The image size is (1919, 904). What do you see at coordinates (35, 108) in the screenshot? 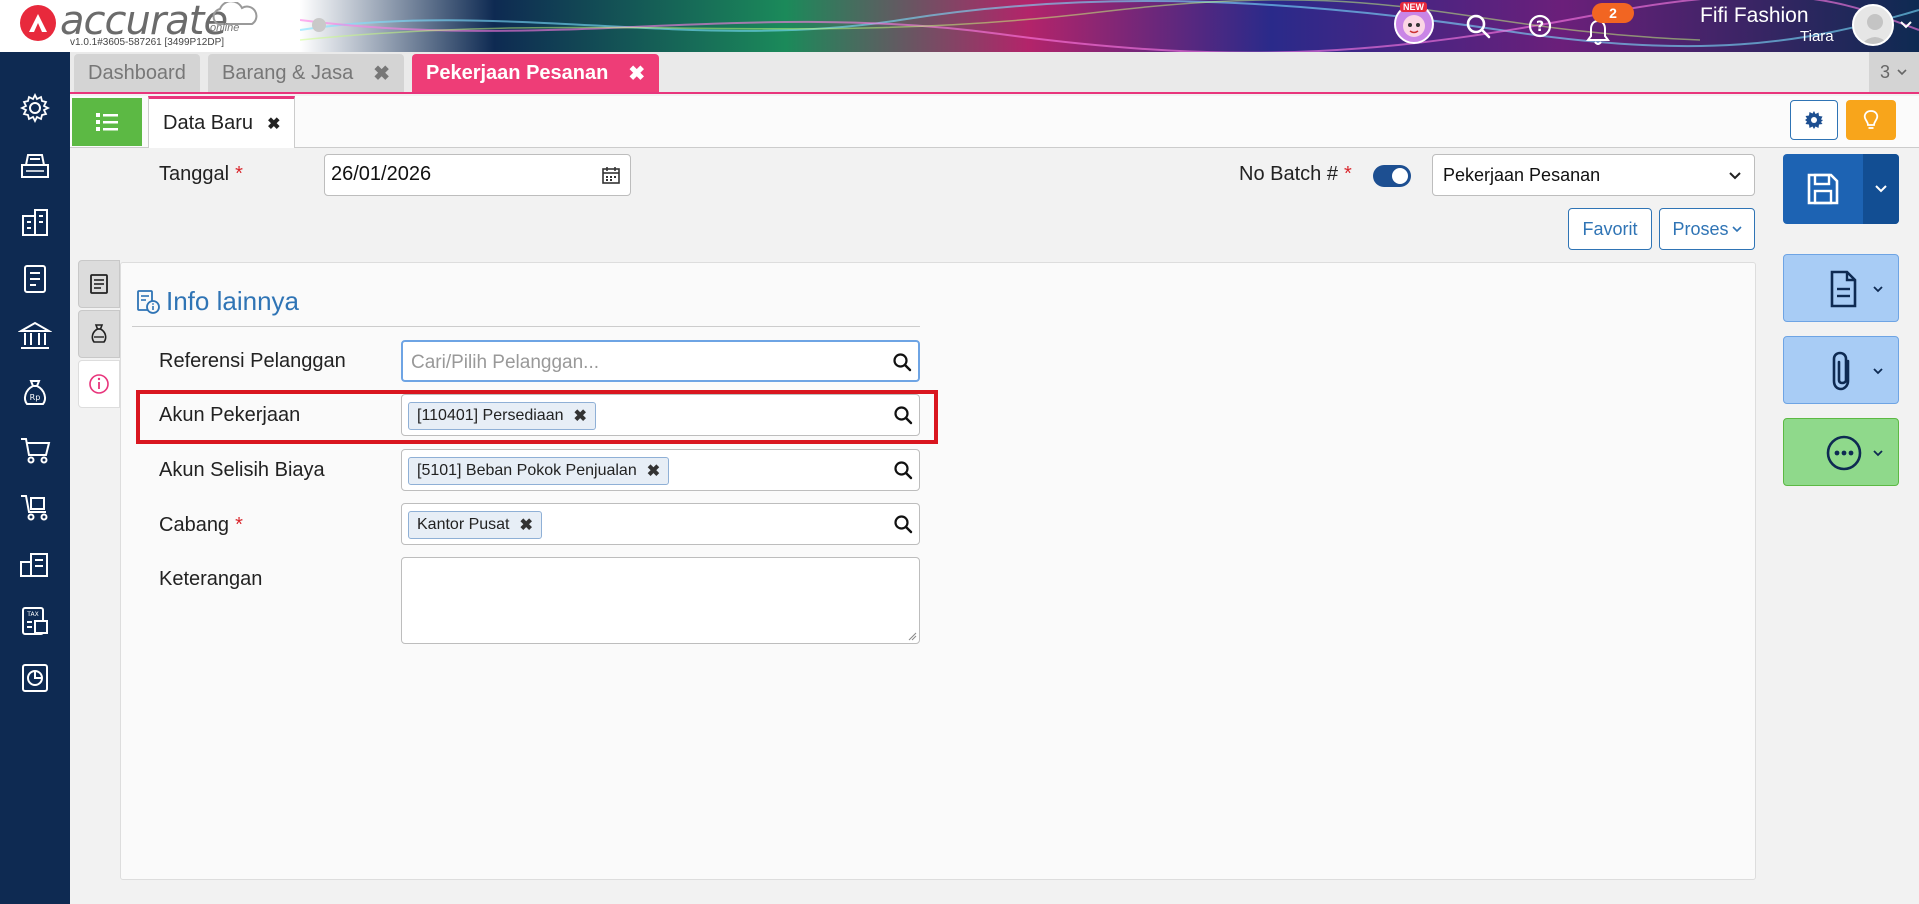
I see `sidebar-item-settings` at bounding box center [35, 108].